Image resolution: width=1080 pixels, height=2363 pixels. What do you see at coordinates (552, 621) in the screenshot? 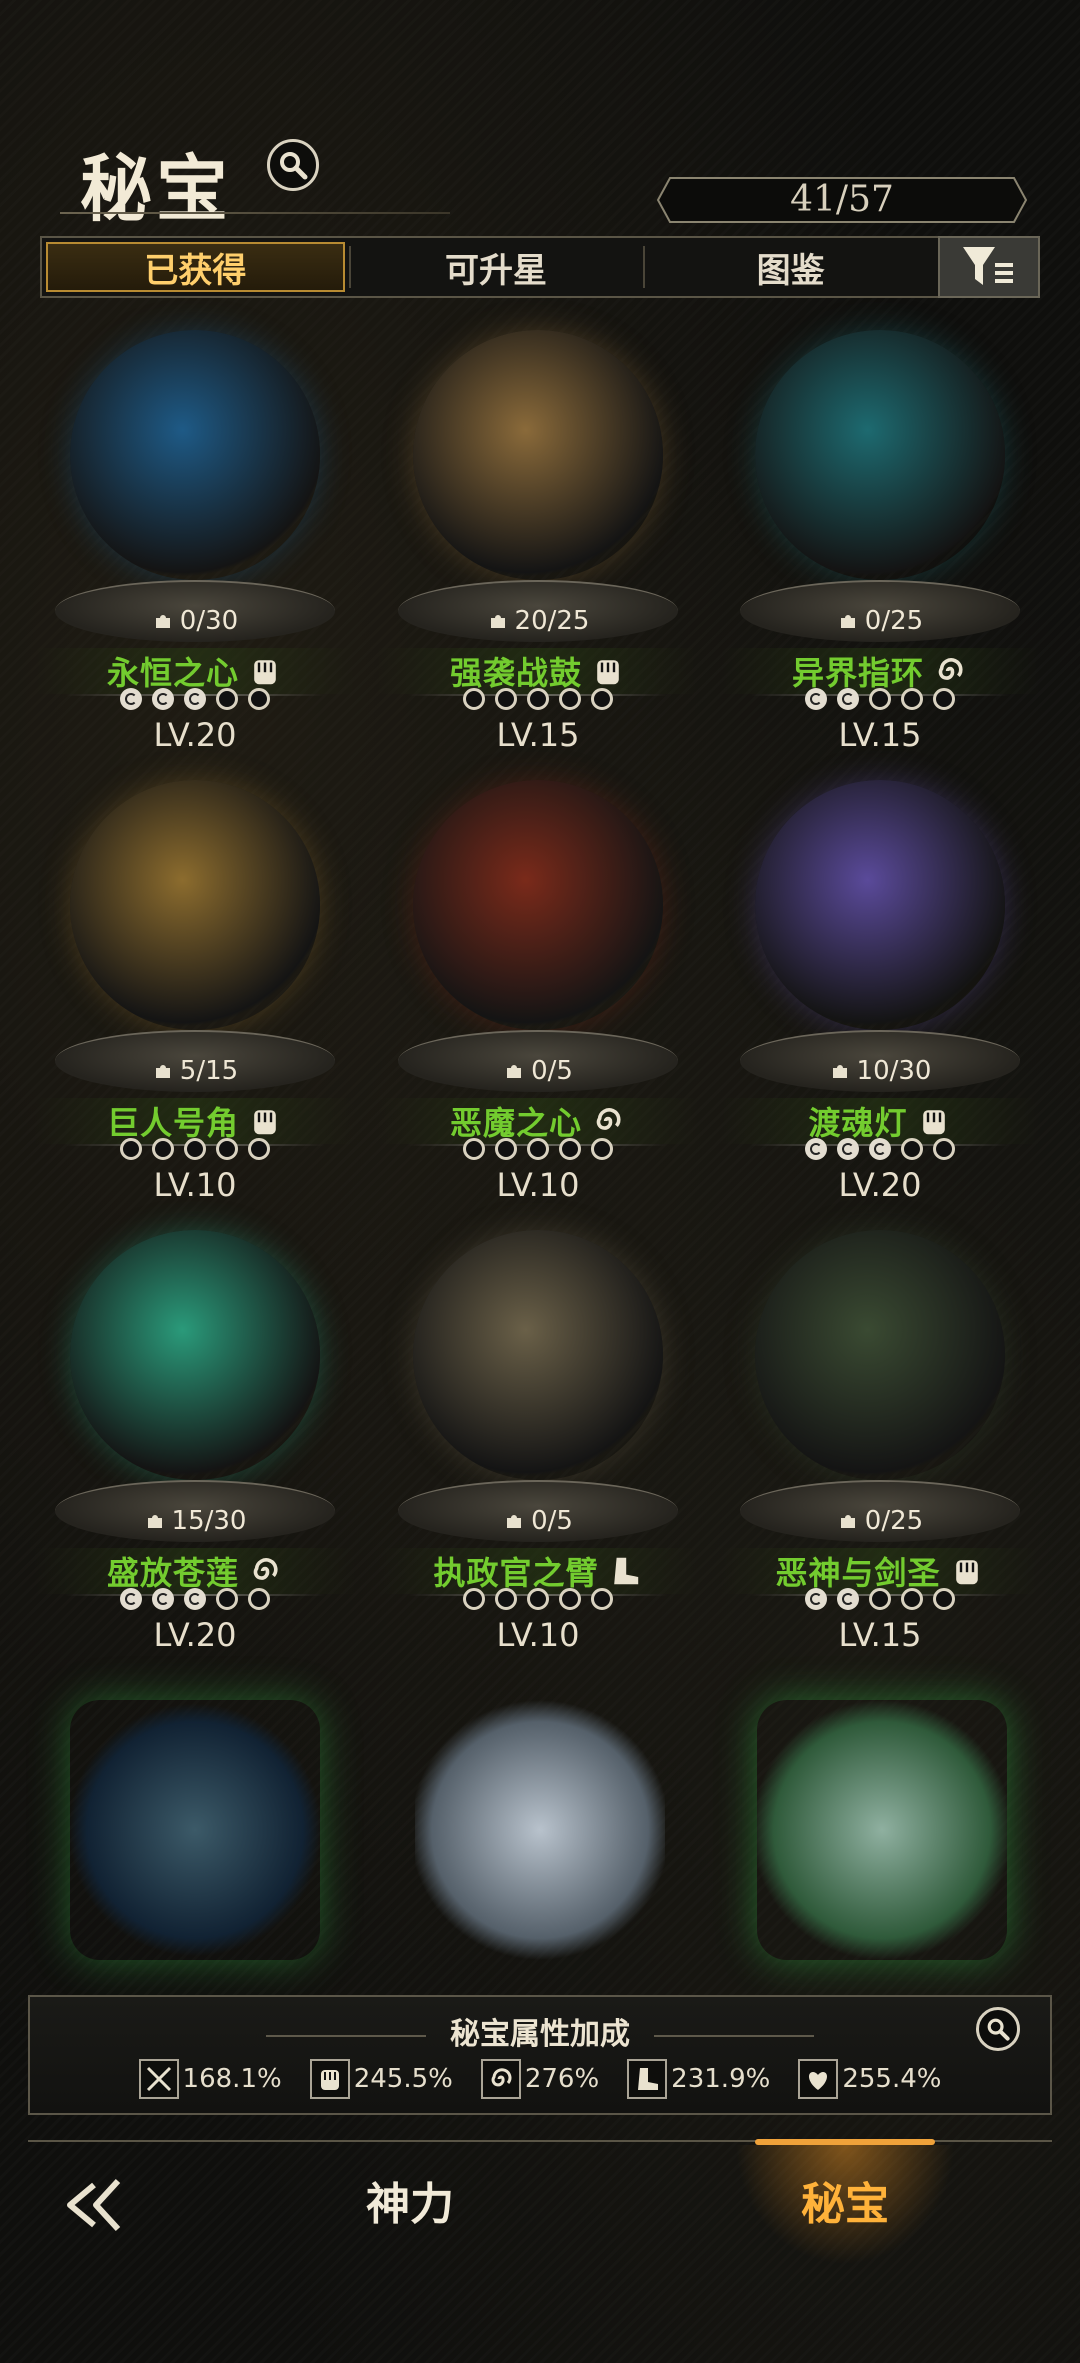
I see `fragment-text: 20/25` at bounding box center [552, 621].